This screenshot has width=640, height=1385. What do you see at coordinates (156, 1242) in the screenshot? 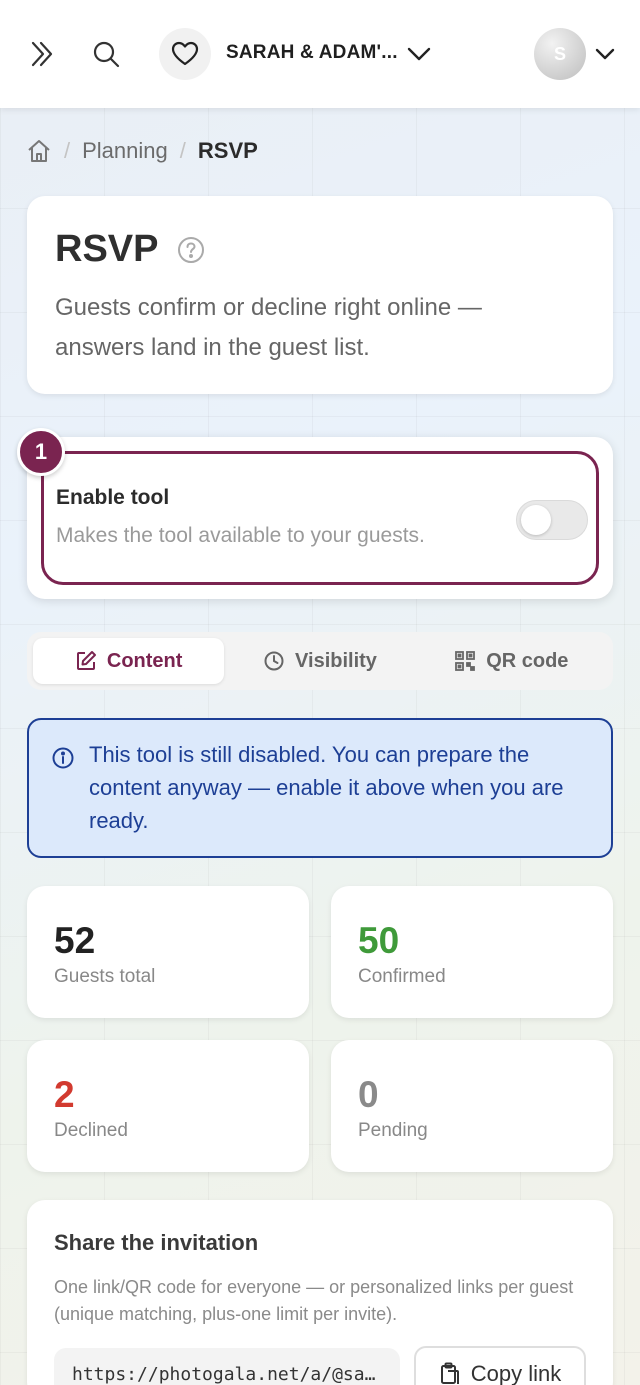
I see `share-title: Share the invitation` at bounding box center [156, 1242].